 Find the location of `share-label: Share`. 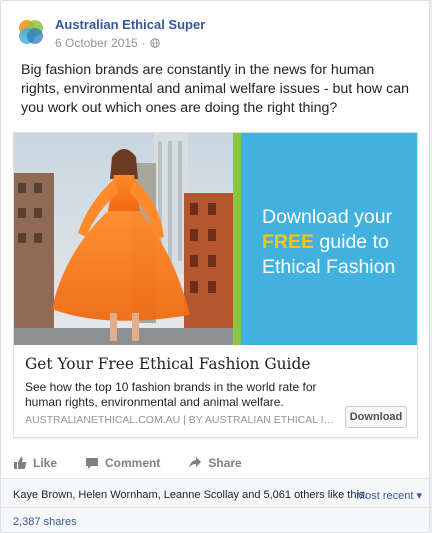

share-label: Share is located at coordinates (225, 463).